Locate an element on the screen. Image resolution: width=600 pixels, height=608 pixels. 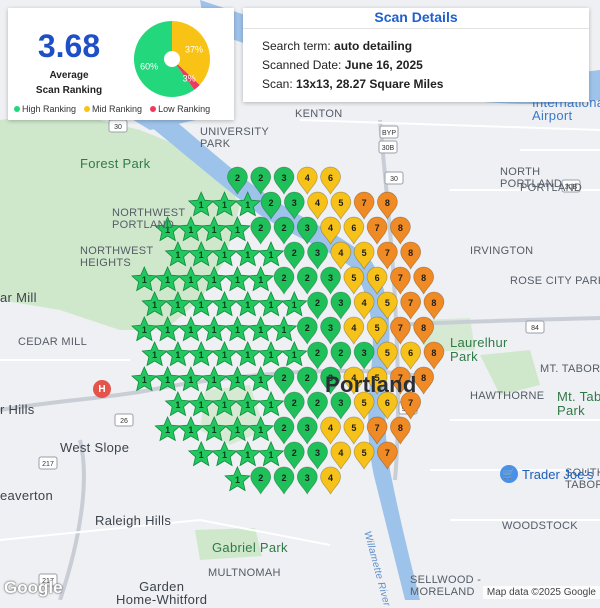
pin-rank-label: 6 is located at coordinates (330, 178).